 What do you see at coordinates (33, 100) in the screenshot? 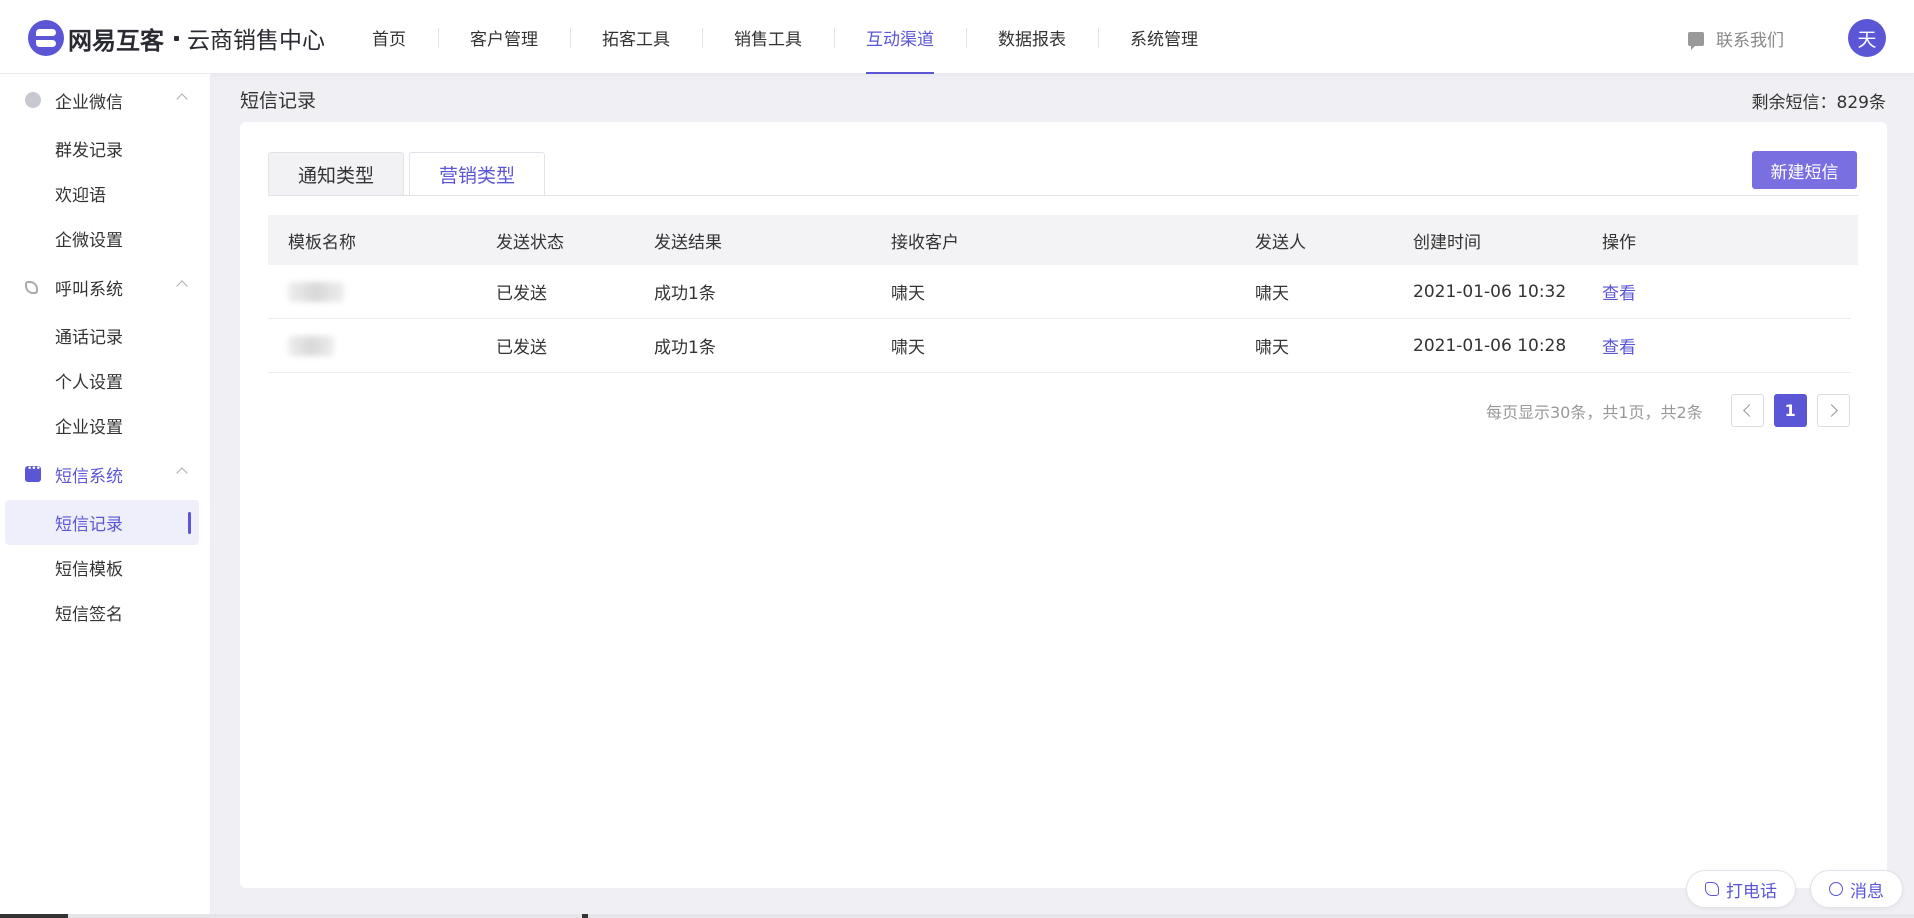
I see `wechat-icon` at bounding box center [33, 100].